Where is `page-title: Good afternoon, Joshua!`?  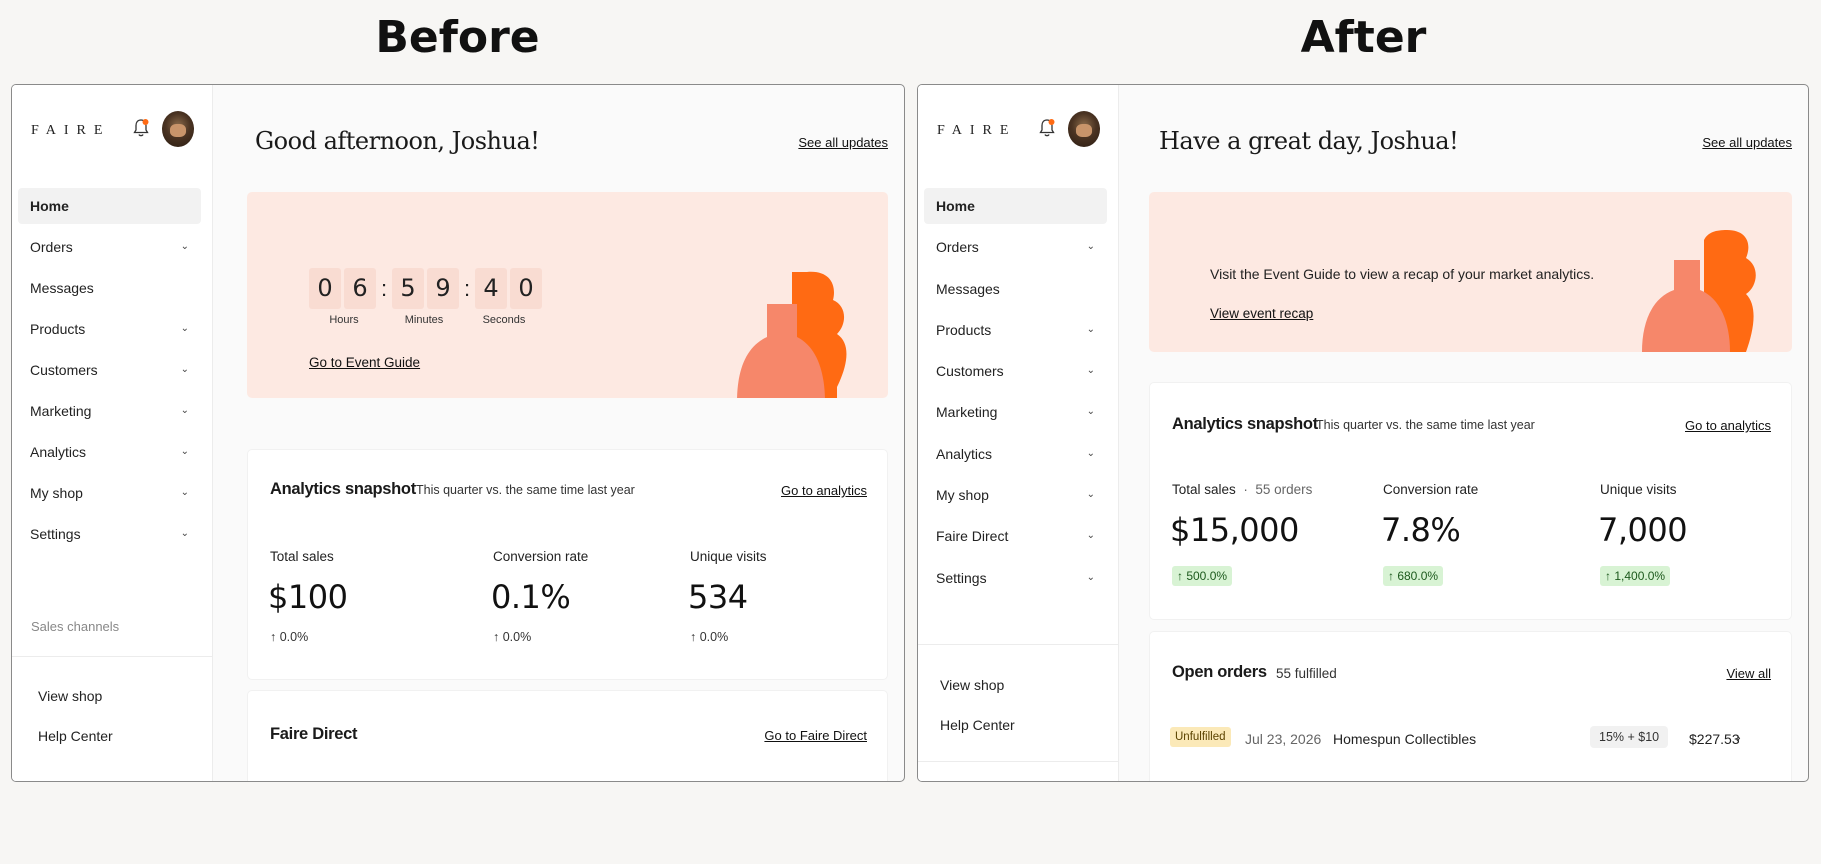 page-title: Good afternoon, Joshua! is located at coordinates (397, 141).